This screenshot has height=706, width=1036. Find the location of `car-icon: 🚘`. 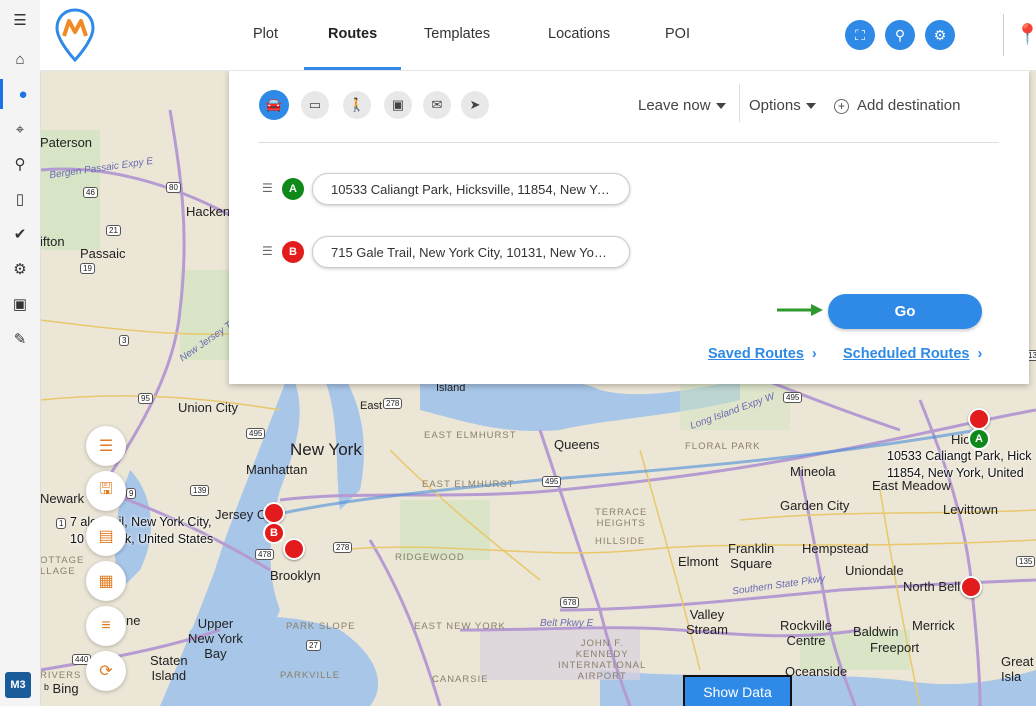

car-icon: 🚘 is located at coordinates (274, 104).